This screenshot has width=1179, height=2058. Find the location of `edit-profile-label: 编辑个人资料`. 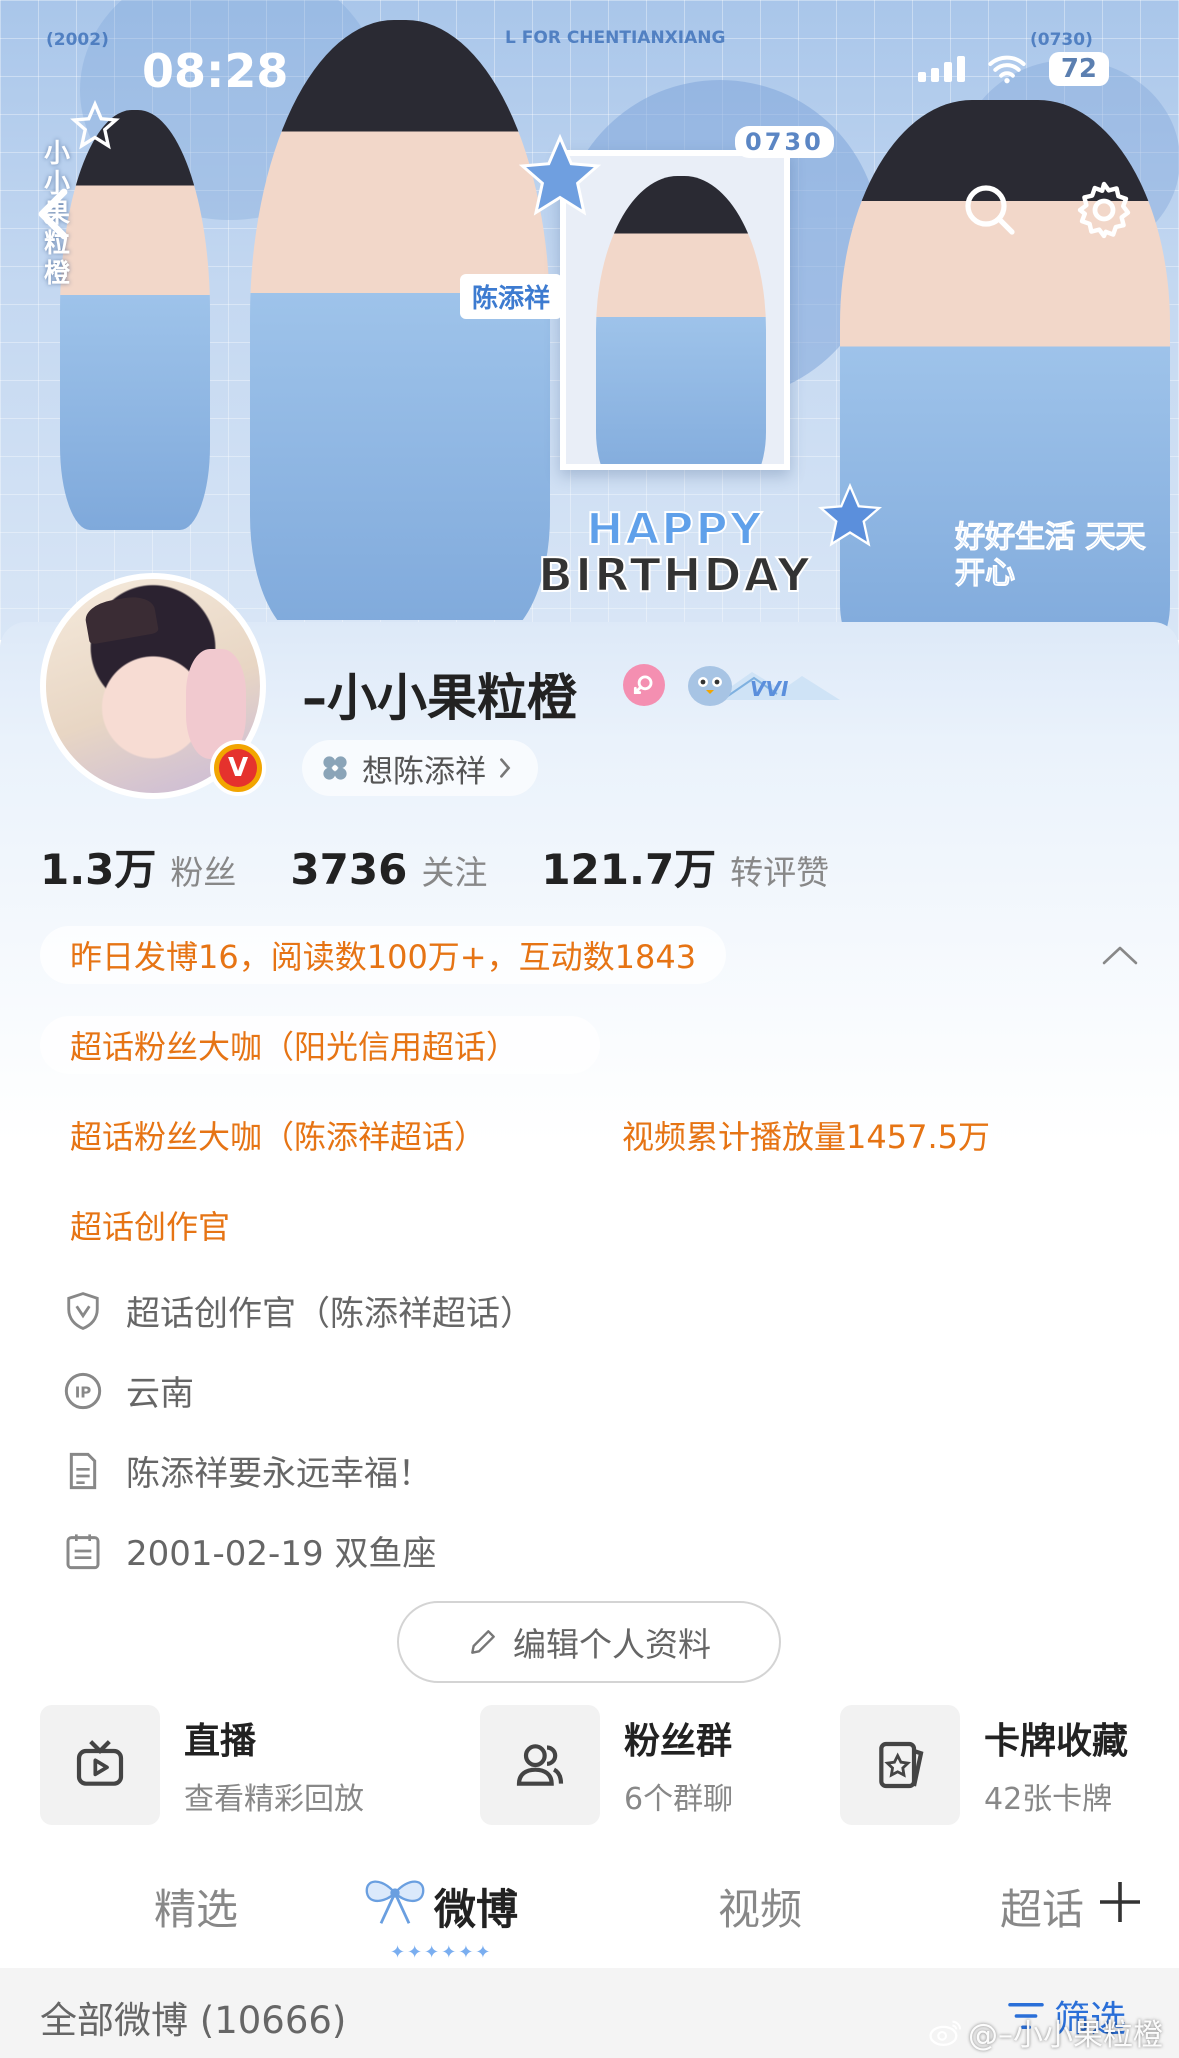

edit-profile-label: 编辑个人资料 is located at coordinates (612, 1644).